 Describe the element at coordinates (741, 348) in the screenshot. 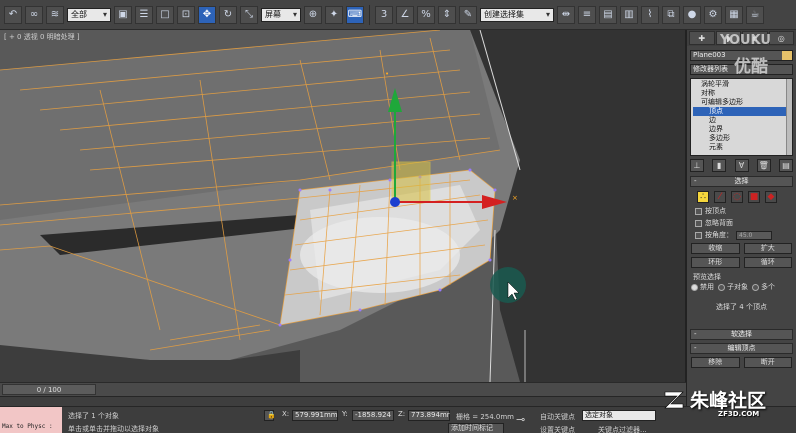

I see `edit-vertices-rollout: 编辑顶点` at that location.